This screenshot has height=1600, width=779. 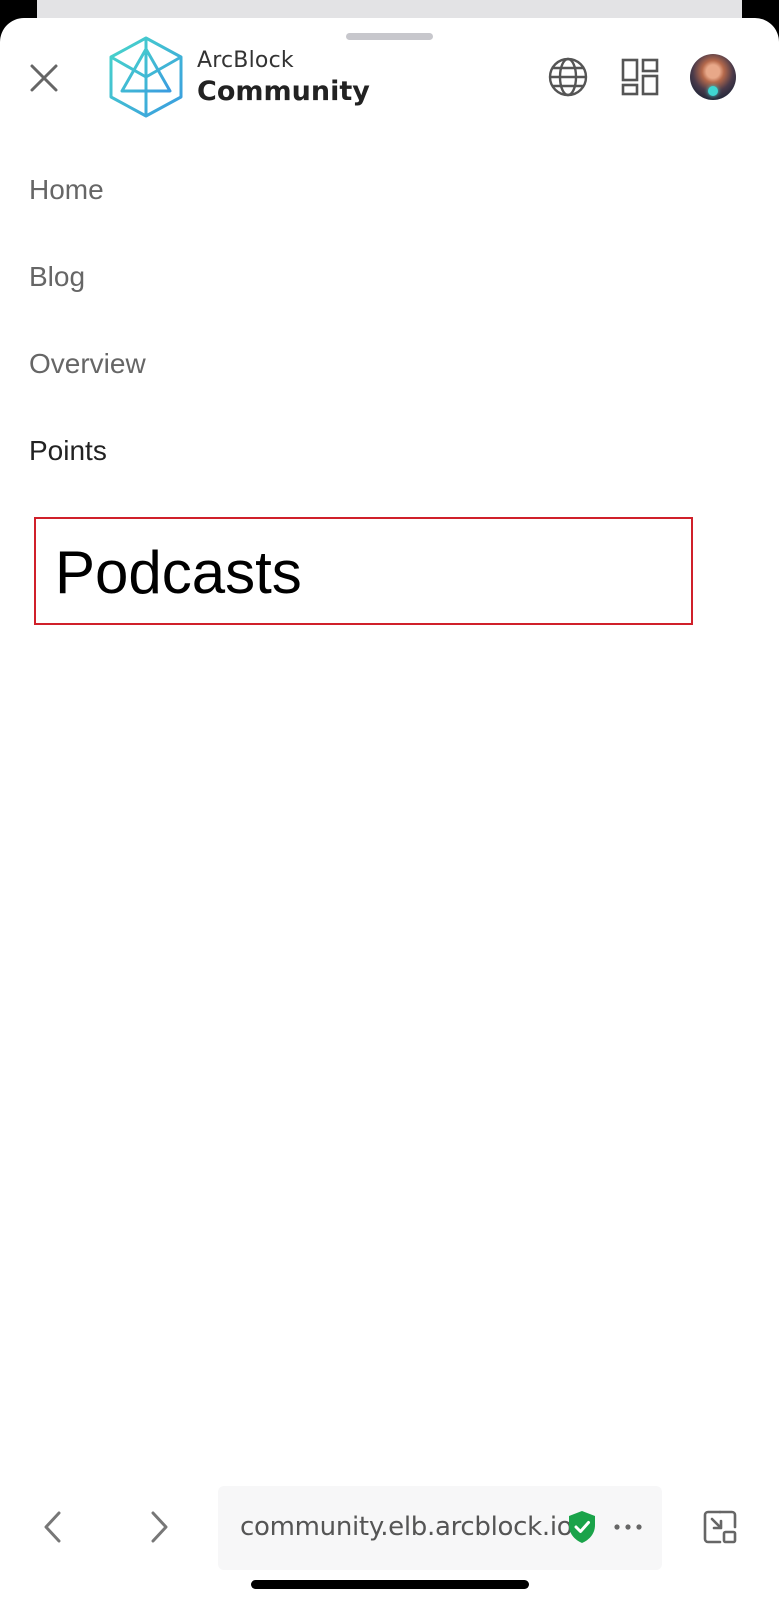 I want to click on brand-name: ArcBlock Community, so click(x=283, y=78).